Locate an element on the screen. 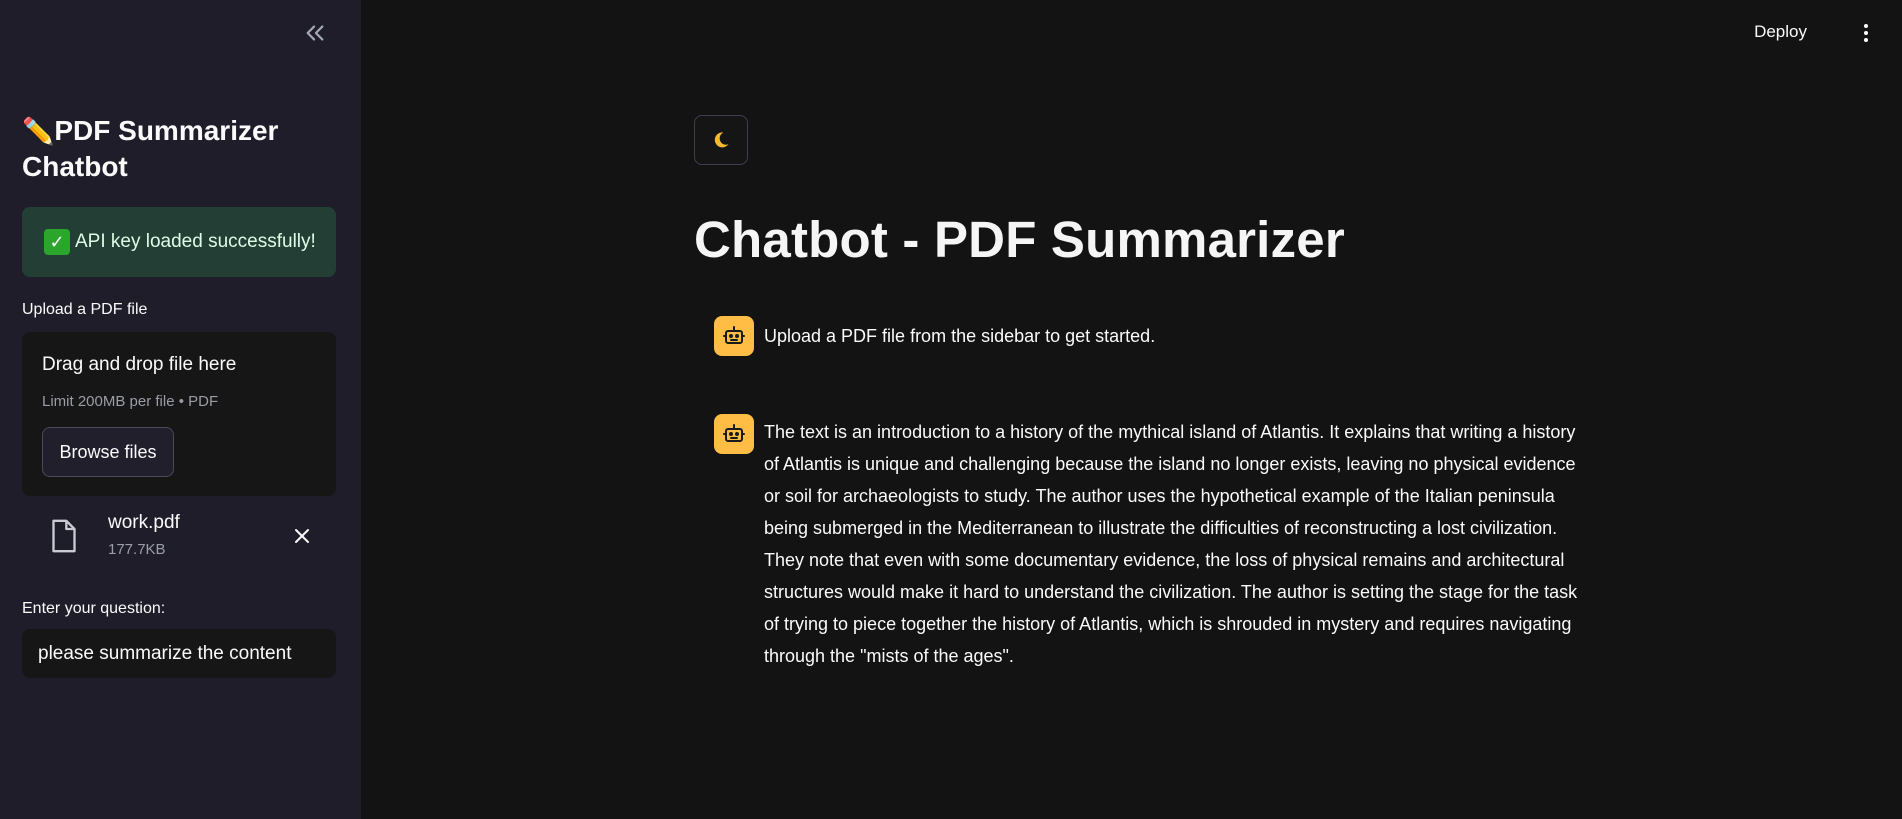 The image size is (1902, 819). success-alert: ✓ API key loaded successfully! is located at coordinates (179, 242).